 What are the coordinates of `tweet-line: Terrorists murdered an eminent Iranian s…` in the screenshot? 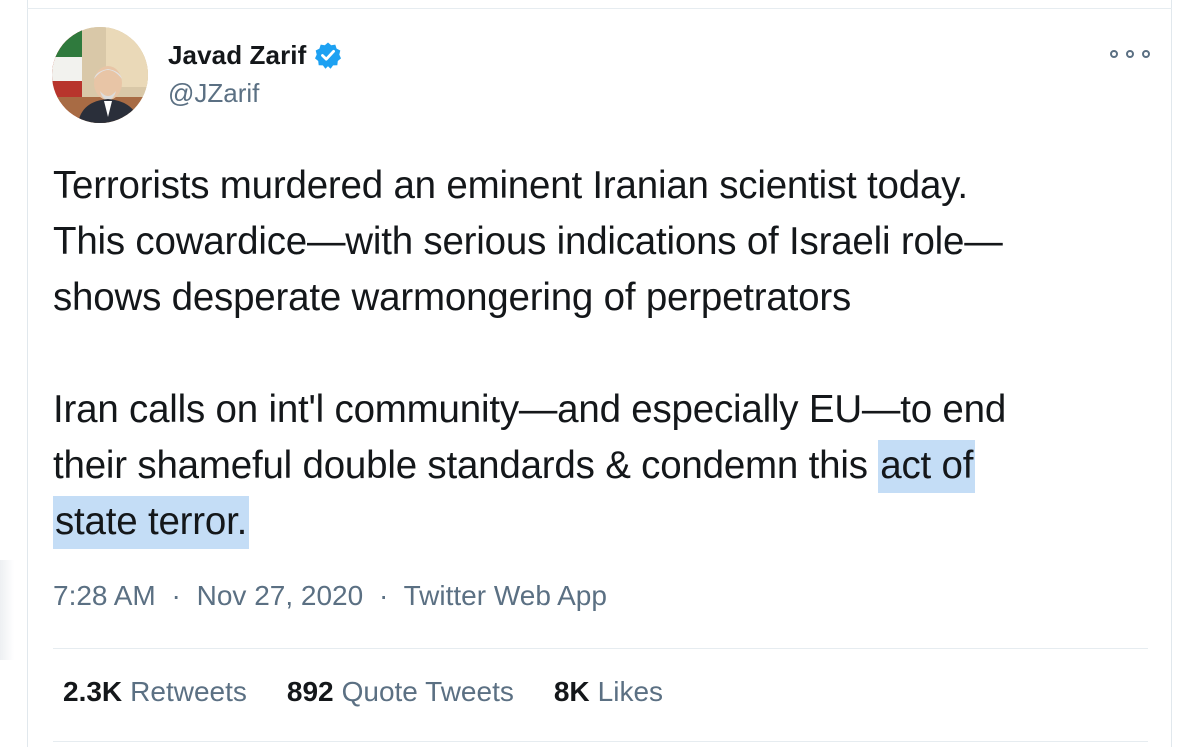 It's located at (510, 185).